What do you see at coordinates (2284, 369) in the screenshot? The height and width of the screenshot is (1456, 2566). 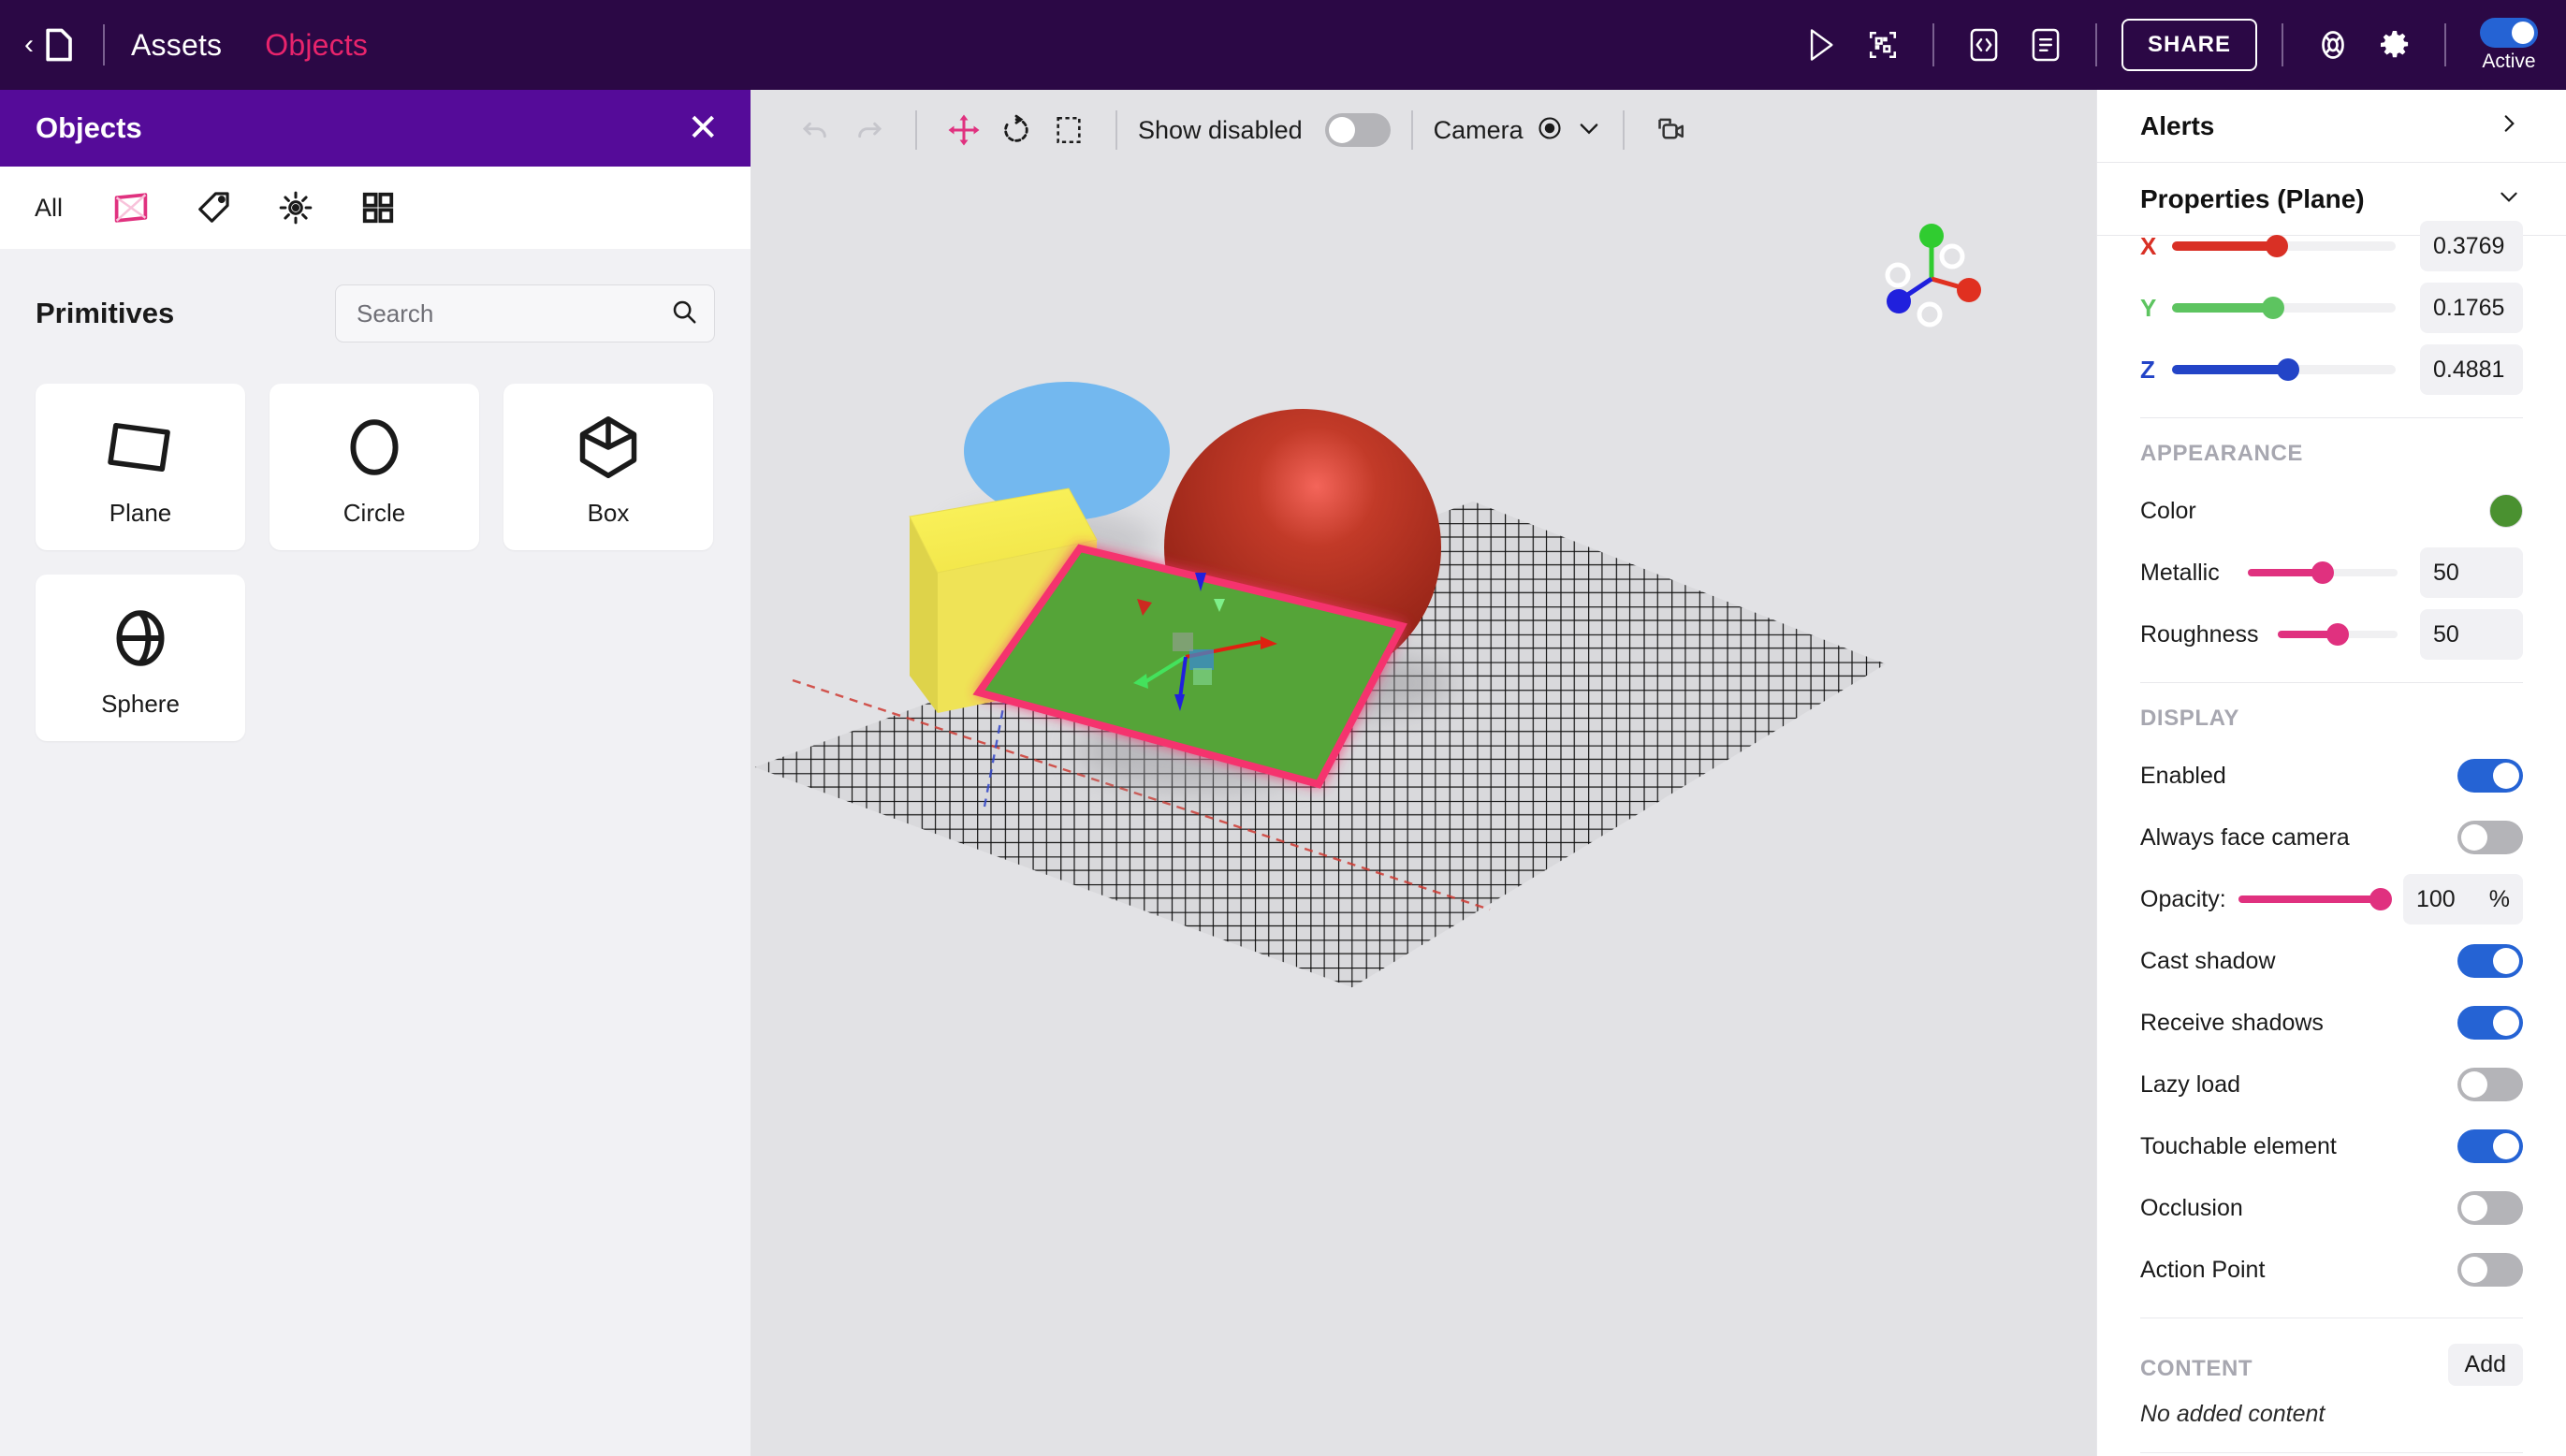 I see `axis-slider-z` at bounding box center [2284, 369].